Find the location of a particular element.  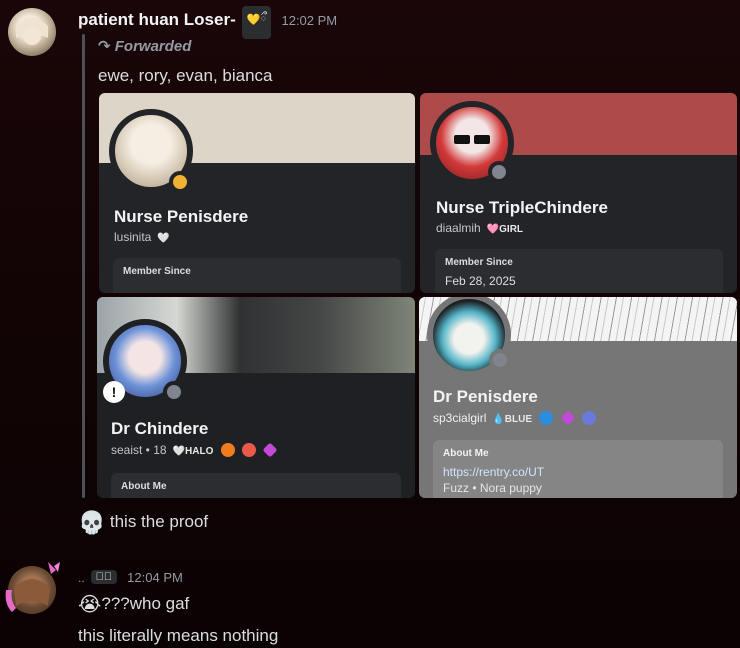

about-me-section: About Me is located at coordinates (256, 485).